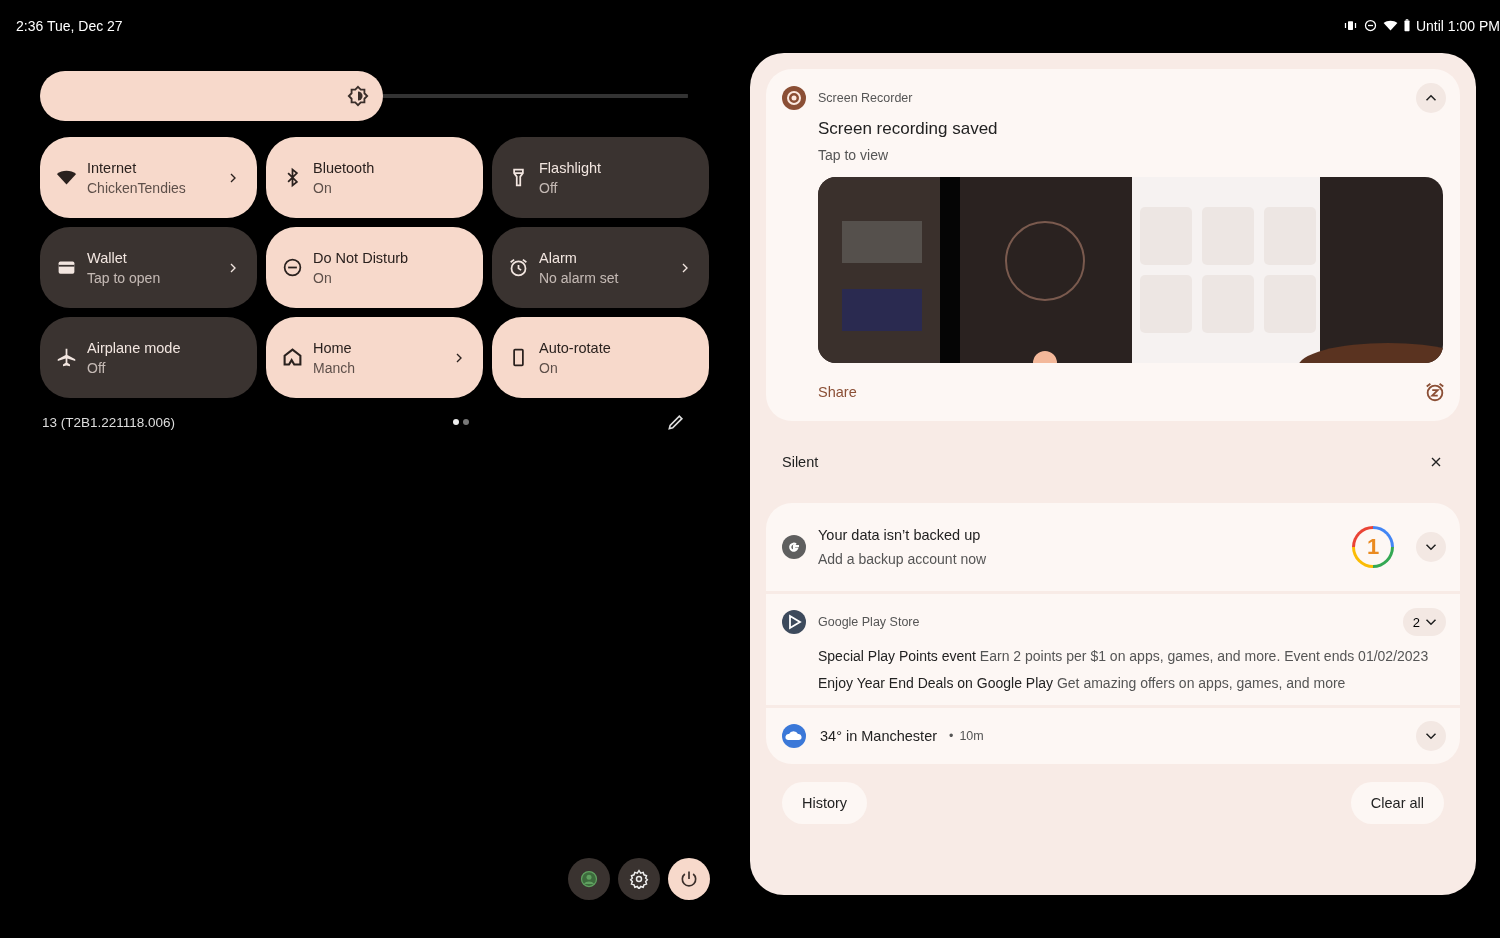 This screenshot has height=938, width=1500. I want to click on edit-icon, so click(676, 422).